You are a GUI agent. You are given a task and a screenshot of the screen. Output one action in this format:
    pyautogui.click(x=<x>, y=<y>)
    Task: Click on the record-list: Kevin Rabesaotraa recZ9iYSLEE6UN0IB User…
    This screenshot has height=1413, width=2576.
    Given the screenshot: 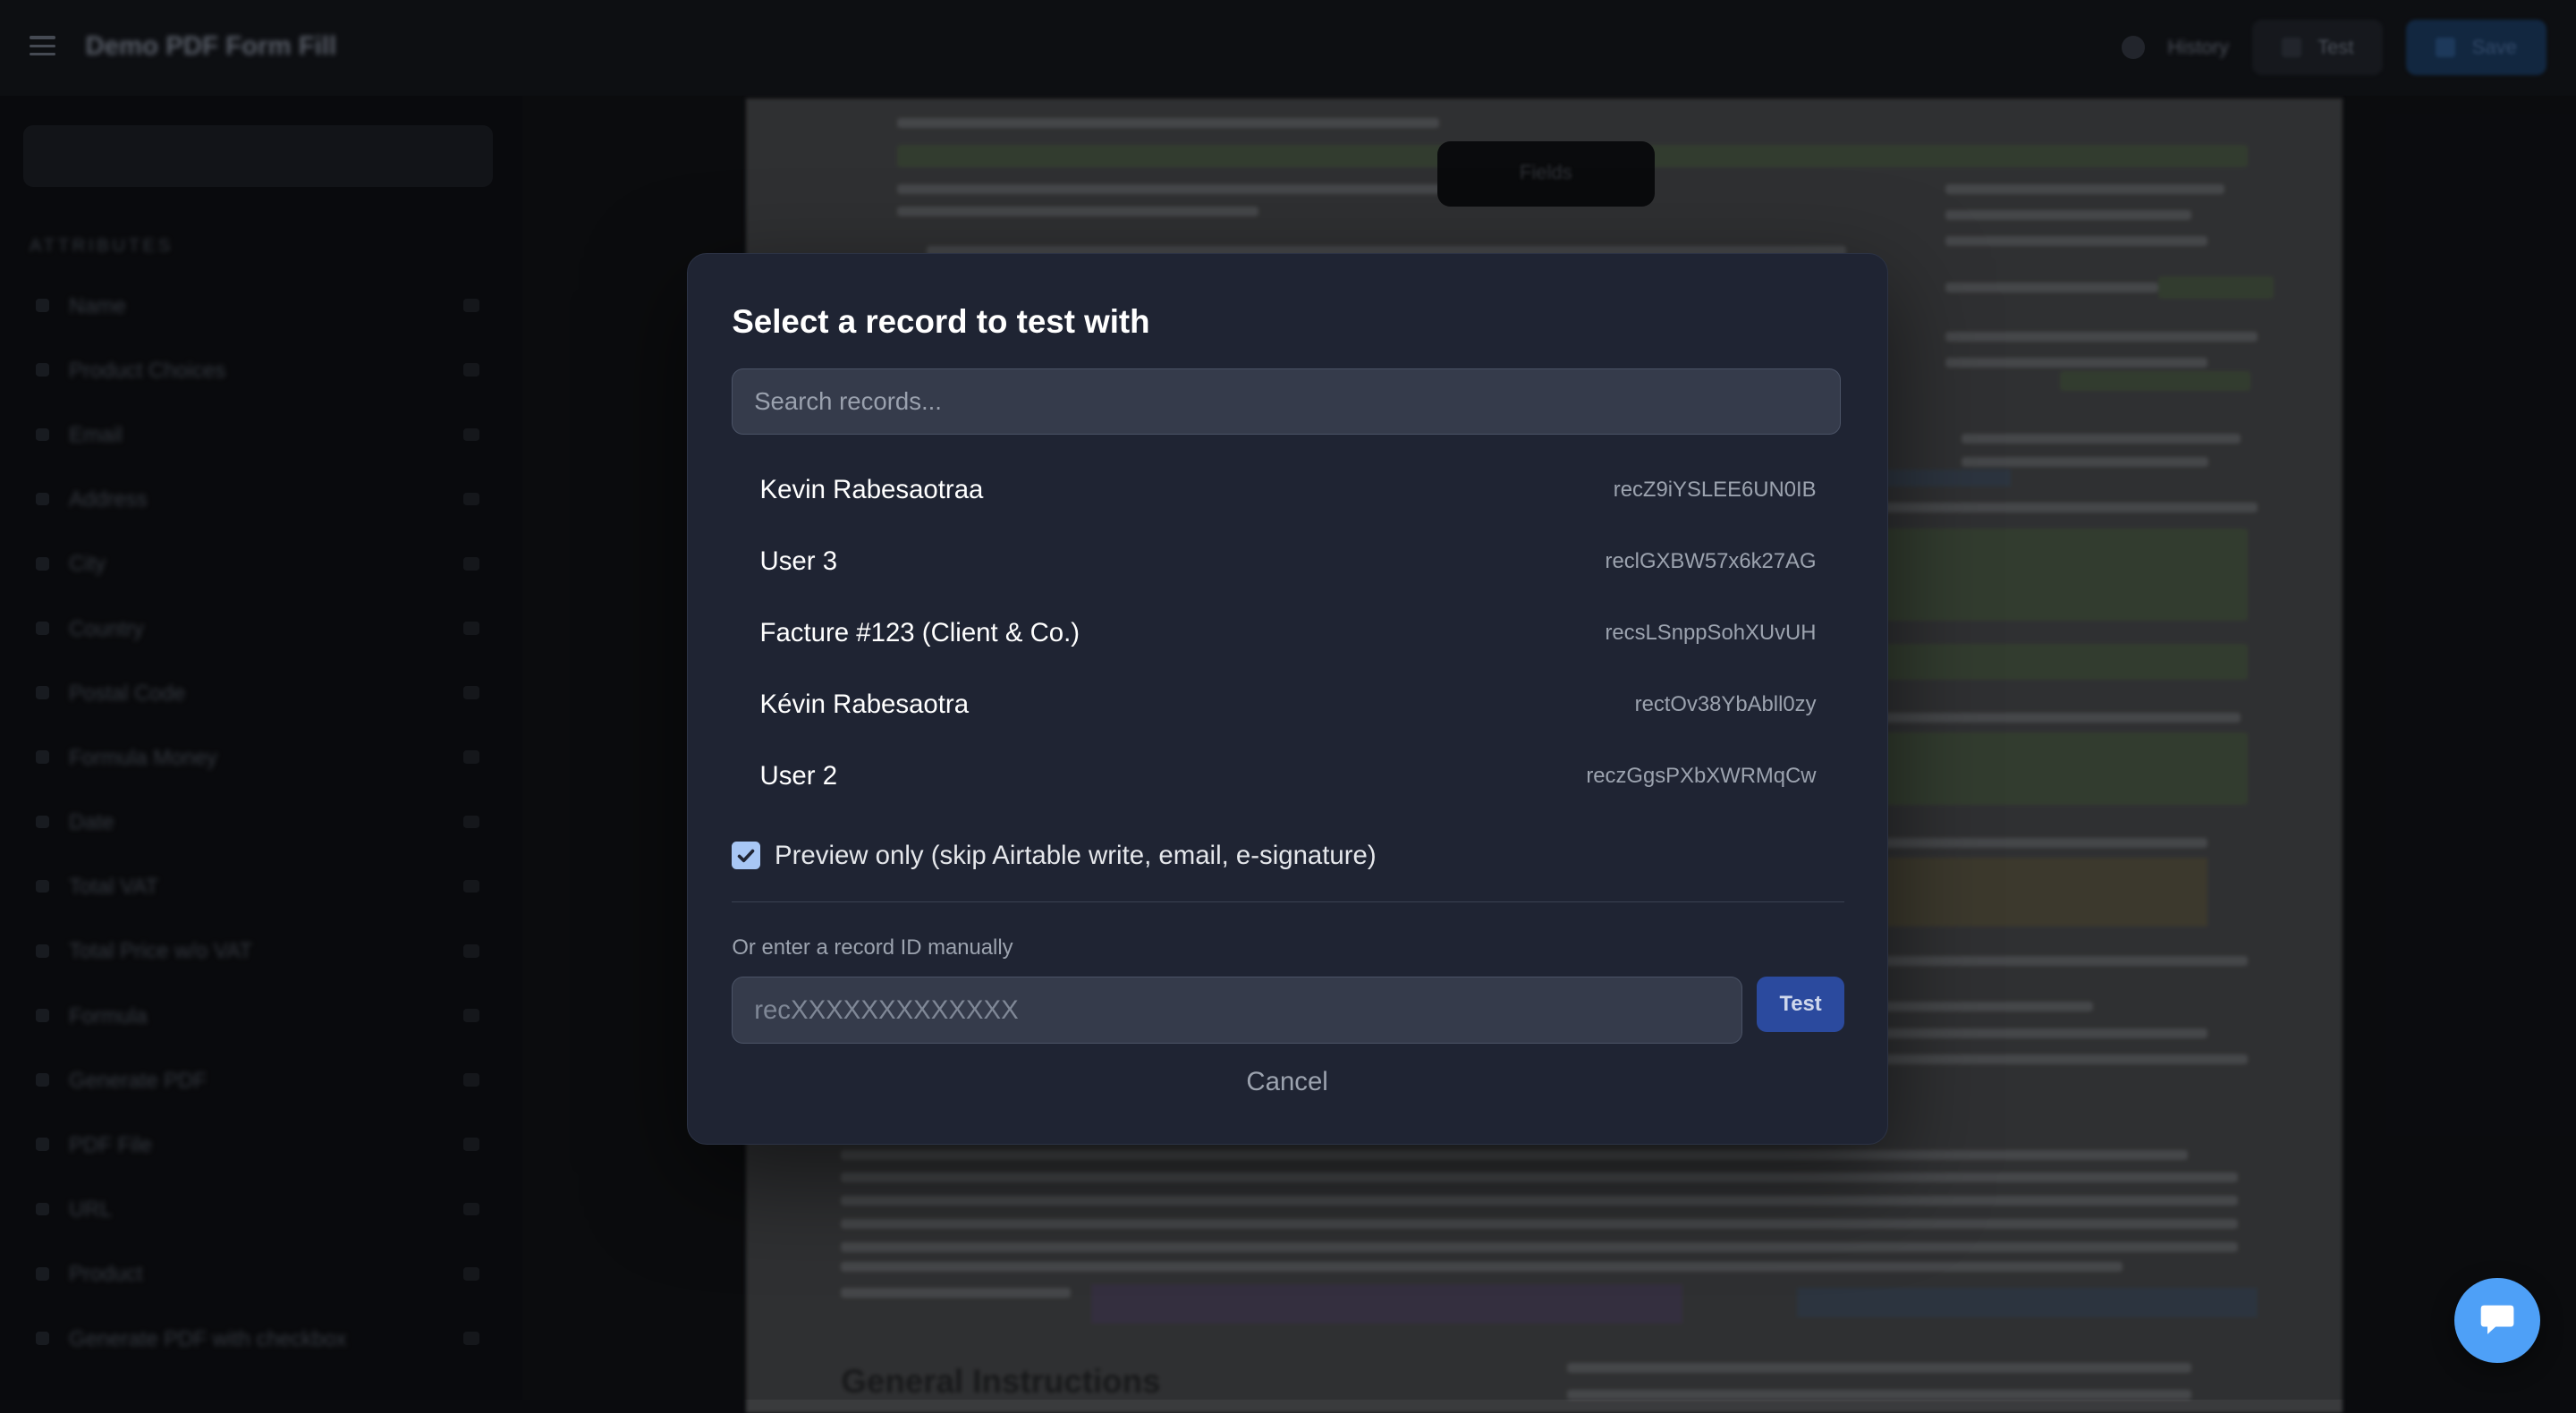 What is the action you would take?
    pyautogui.click(x=1287, y=633)
    